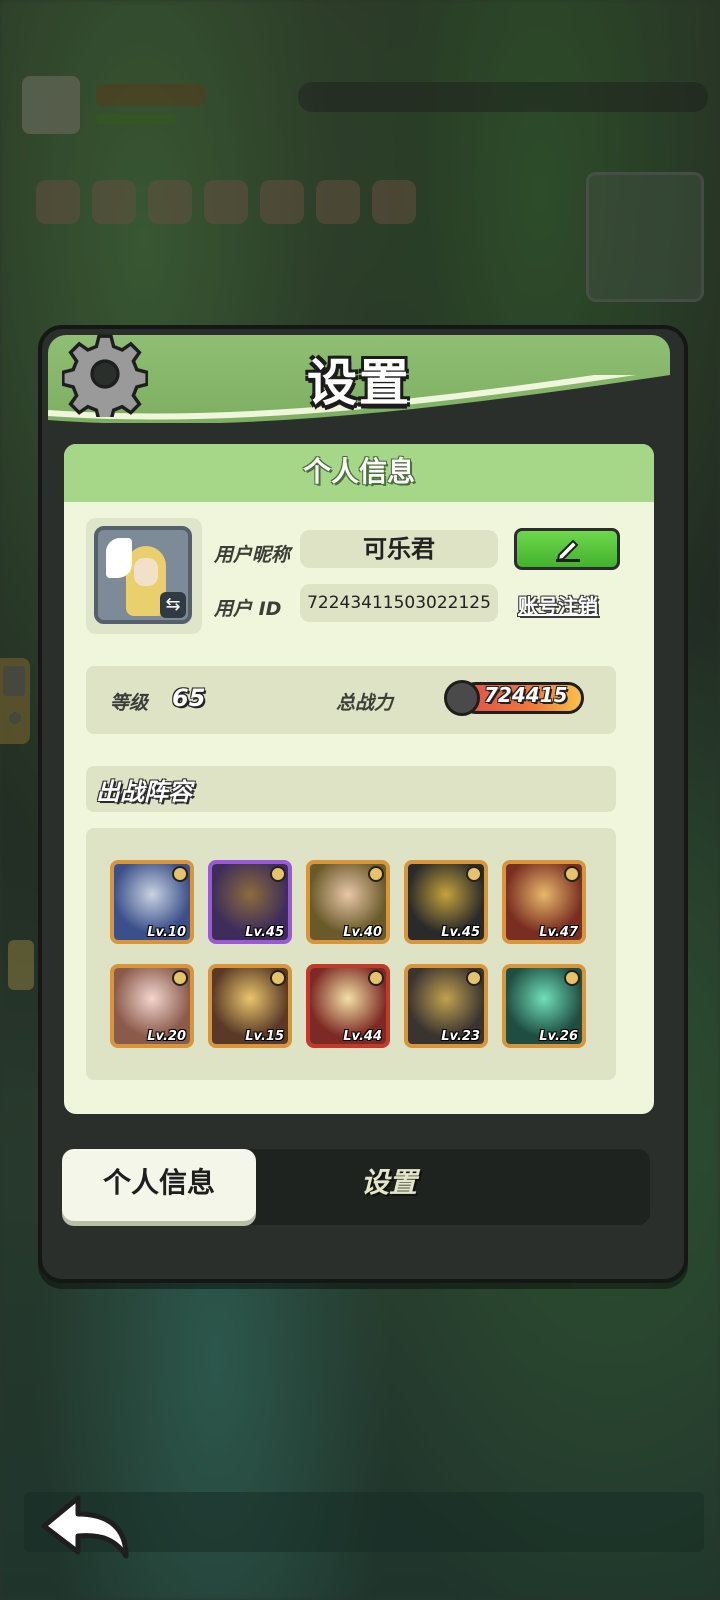 This screenshot has width=720, height=1600. I want to click on pencil-icon, so click(568, 550).